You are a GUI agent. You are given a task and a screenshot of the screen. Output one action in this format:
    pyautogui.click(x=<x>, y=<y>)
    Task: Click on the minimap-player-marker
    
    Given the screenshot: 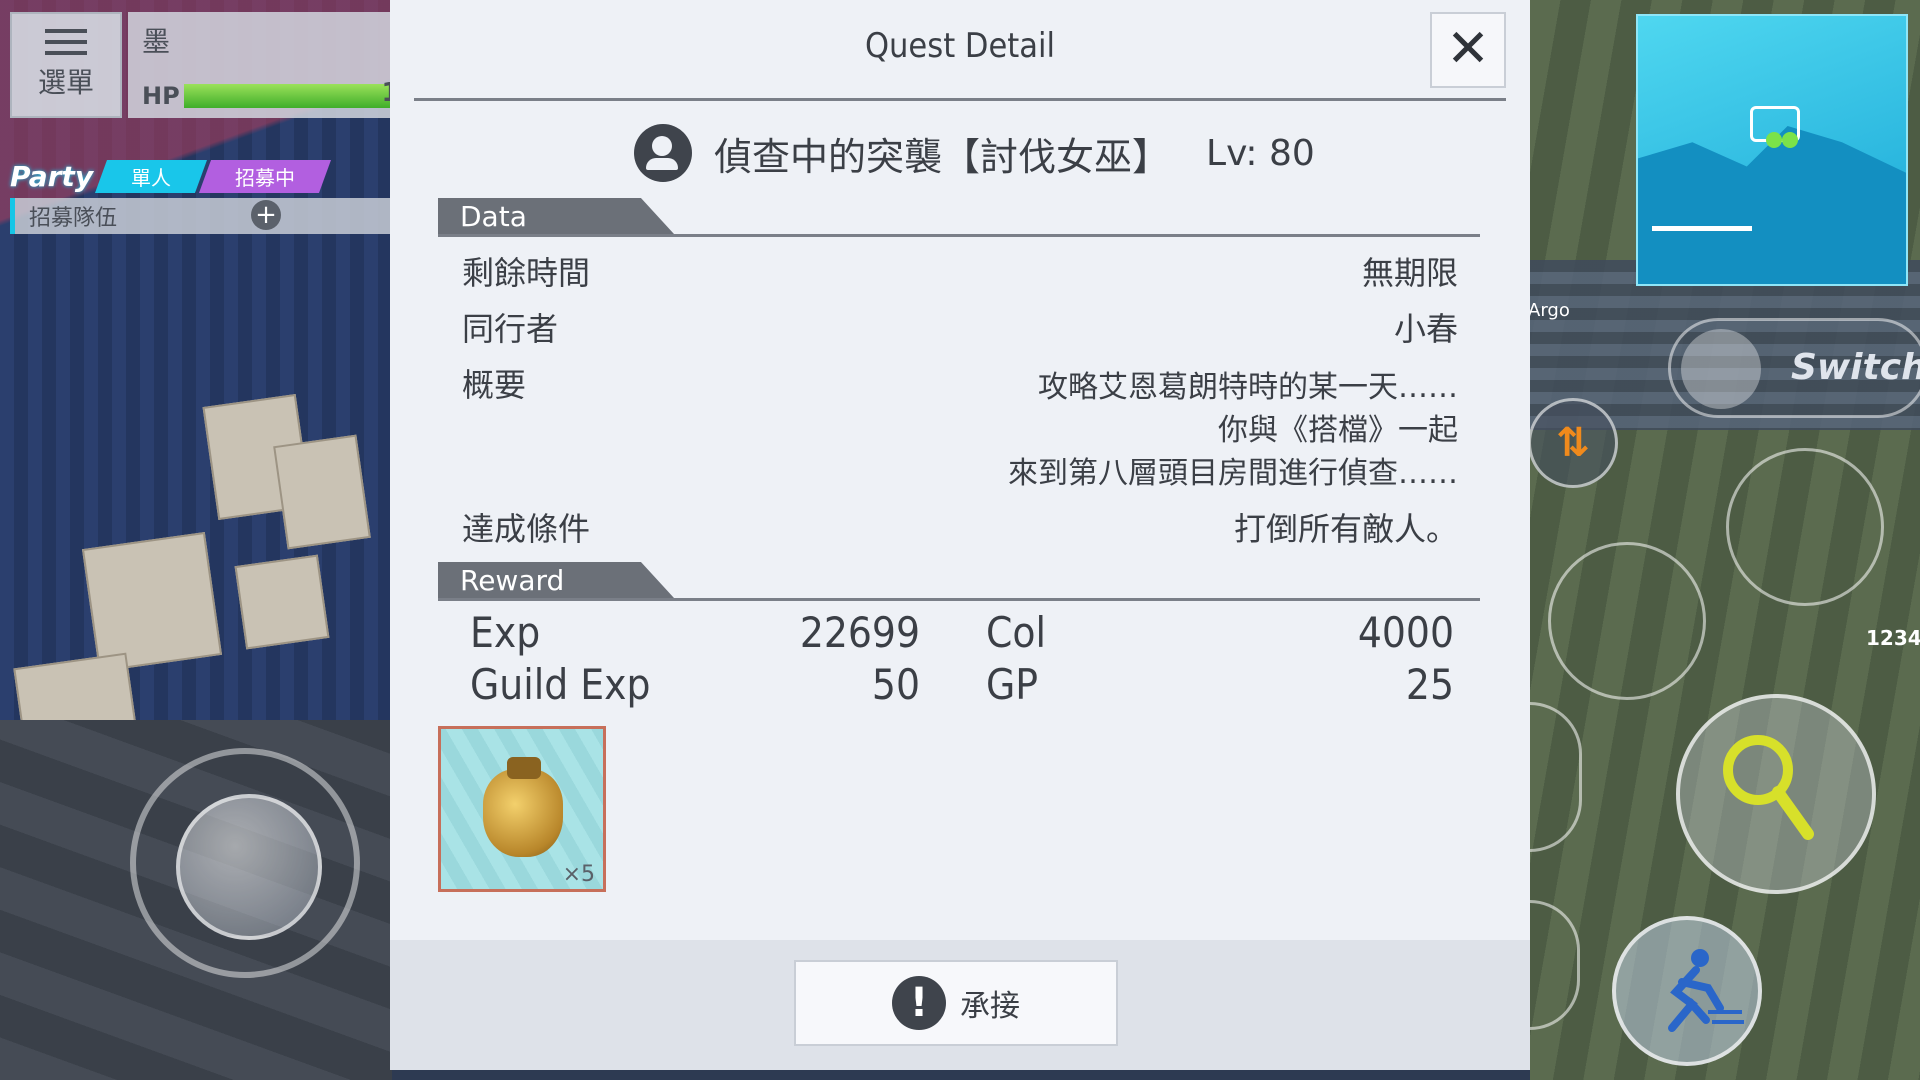 What is the action you would take?
    pyautogui.click(x=1774, y=140)
    